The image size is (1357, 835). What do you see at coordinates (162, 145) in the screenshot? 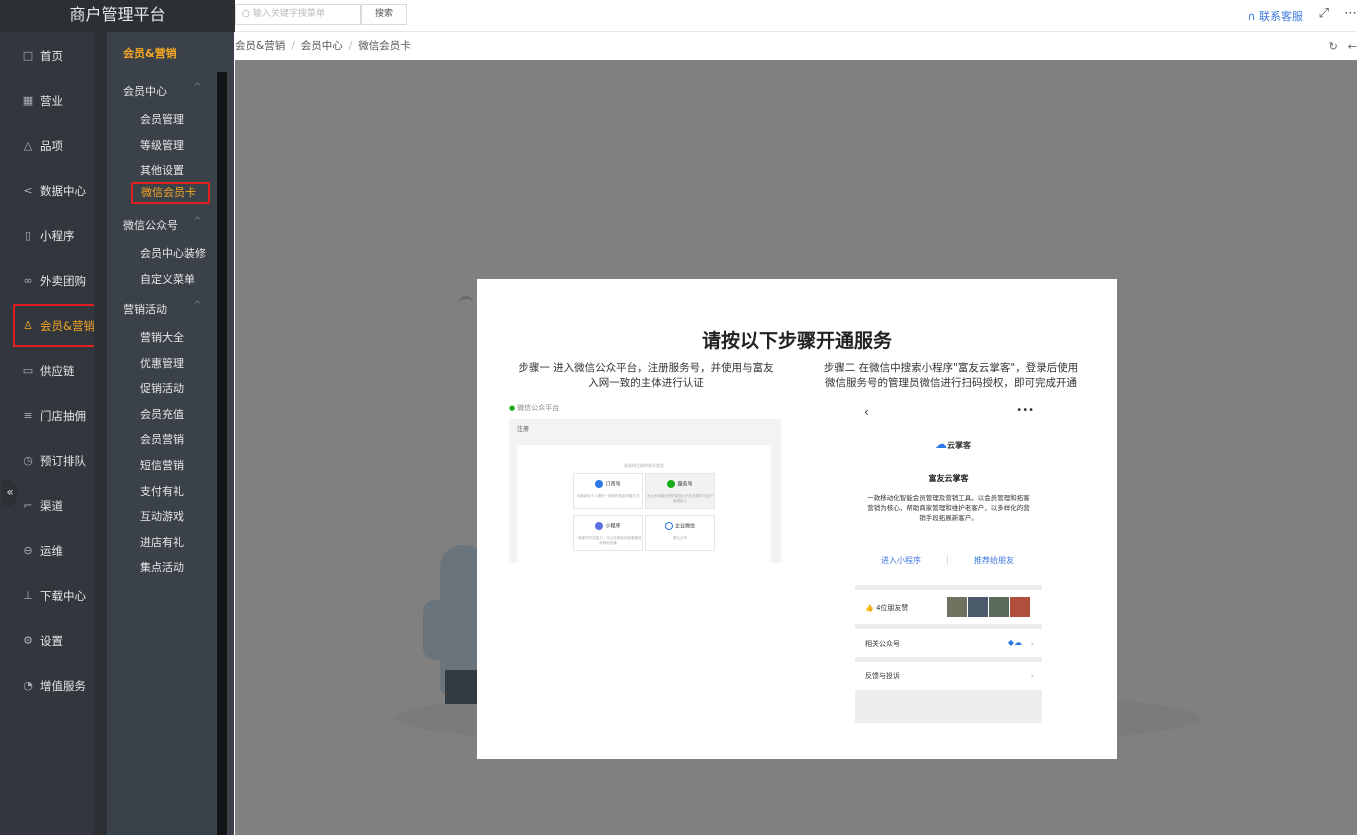
I see `submenu-item: 等级管理` at bounding box center [162, 145].